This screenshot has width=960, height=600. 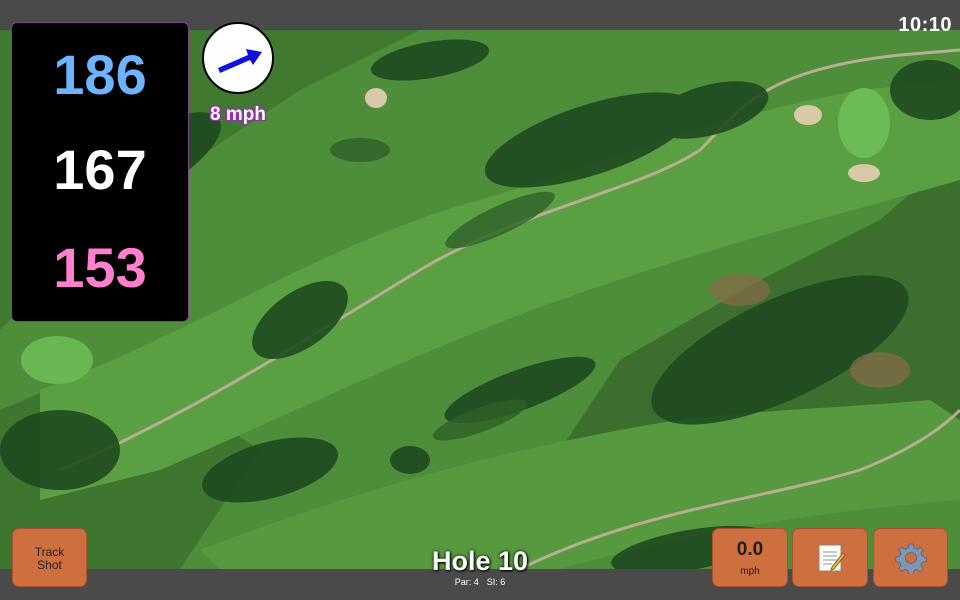 What do you see at coordinates (466, 582) in the screenshot?
I see `hole-par: Par: 4` at bounding box center [466, 582].